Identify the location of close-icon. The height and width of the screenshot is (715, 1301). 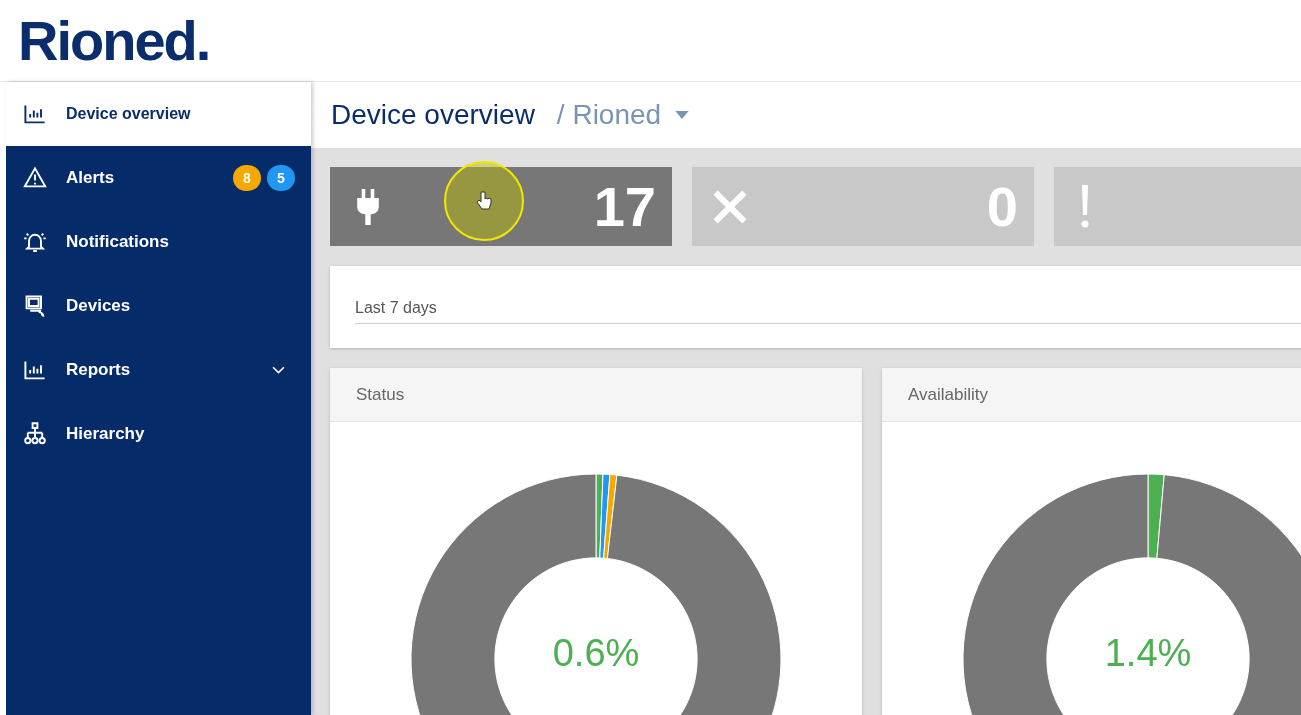
(730, 206).